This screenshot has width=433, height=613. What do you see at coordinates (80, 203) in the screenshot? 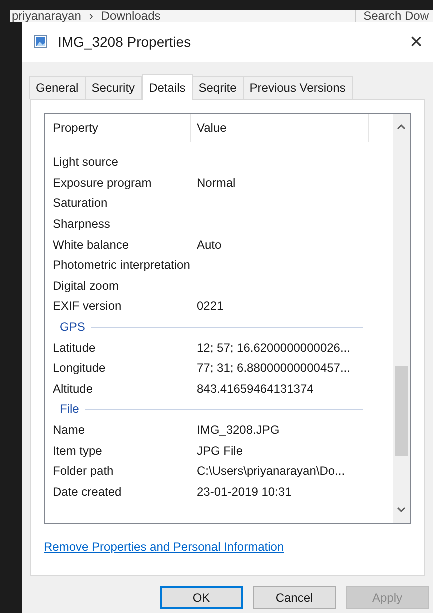
I see `property-name: Saturation` at bounding box center [80, 203].